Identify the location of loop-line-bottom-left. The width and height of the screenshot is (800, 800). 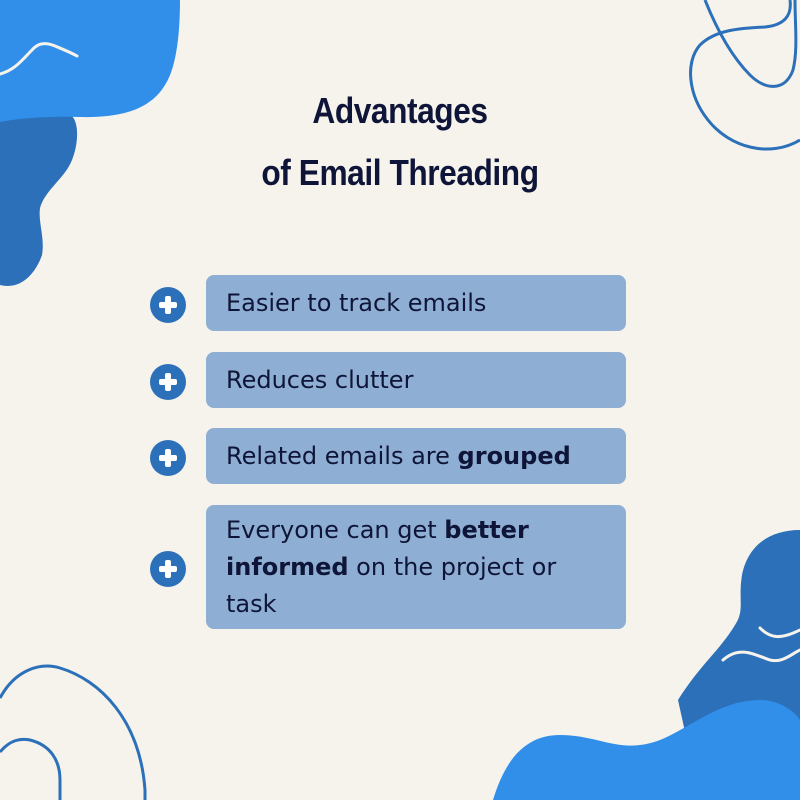
(73, 732).